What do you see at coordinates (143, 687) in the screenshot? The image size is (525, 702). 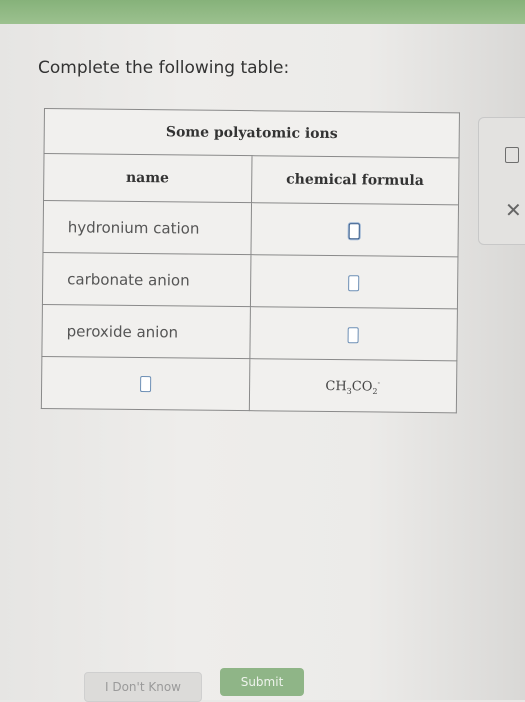 I see `dont-know-button: I Don't Know` at bounding box center [143, 687].